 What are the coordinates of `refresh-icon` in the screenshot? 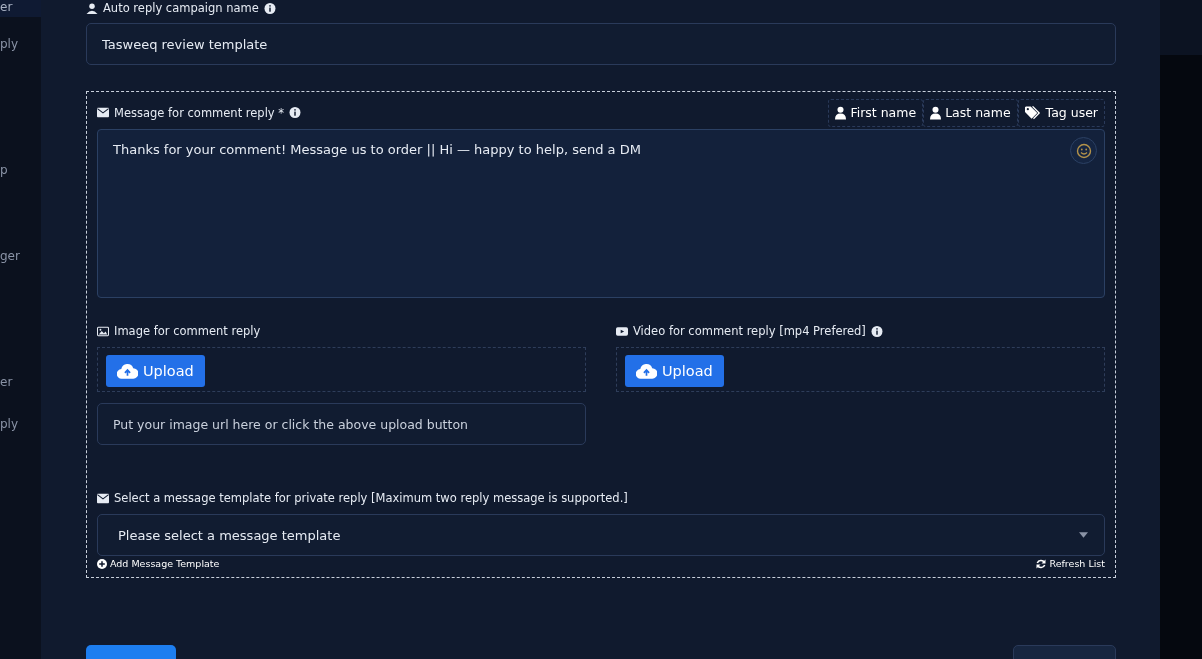 It's located at (1041, 563).